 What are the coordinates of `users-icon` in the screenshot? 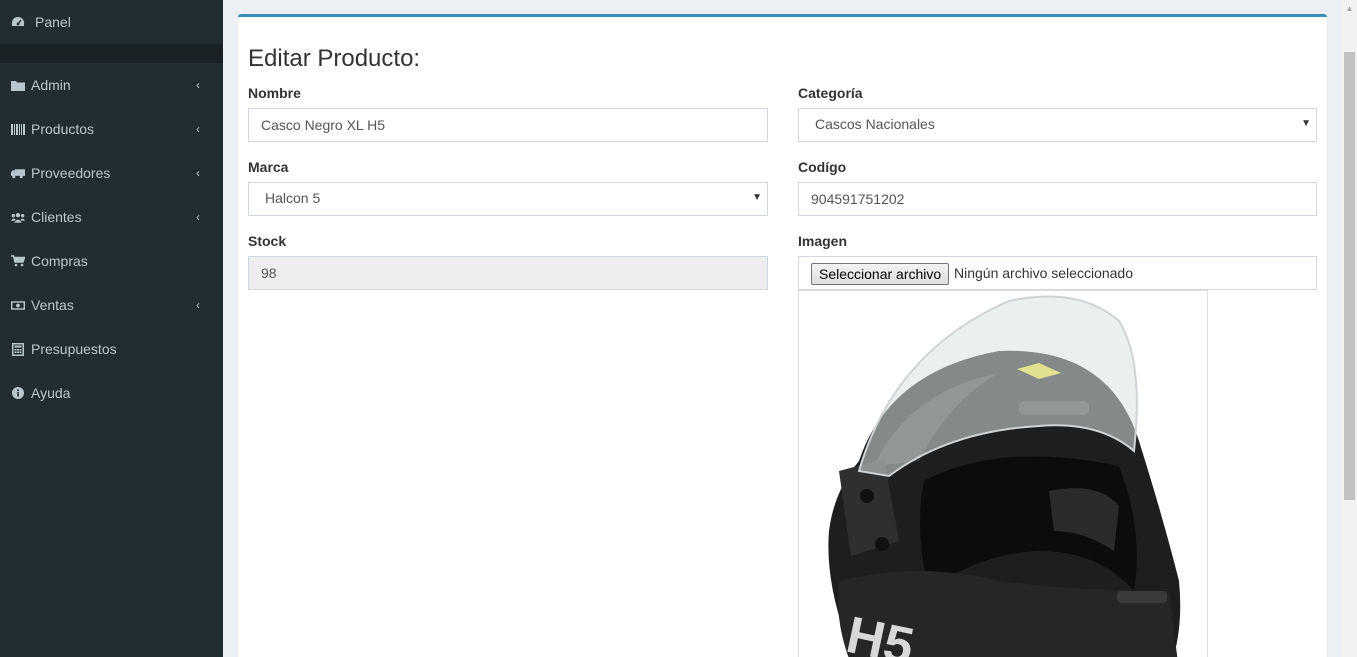 It's located at (18, 217).